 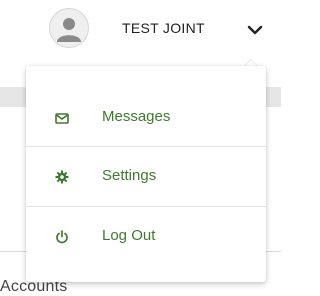 What do you see at coordinates (129, 235) in the screenshot?
I see `menu-item-label: Log Out` at bounding box center [129, 235].